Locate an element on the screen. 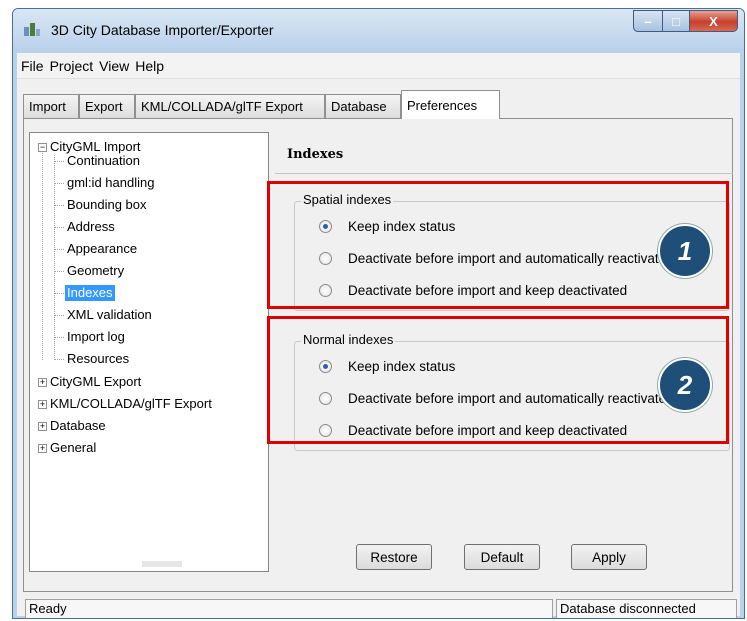 The image size is (747, 621). status-bar: Ready Database disconnected is located at coordinates (378, 608).